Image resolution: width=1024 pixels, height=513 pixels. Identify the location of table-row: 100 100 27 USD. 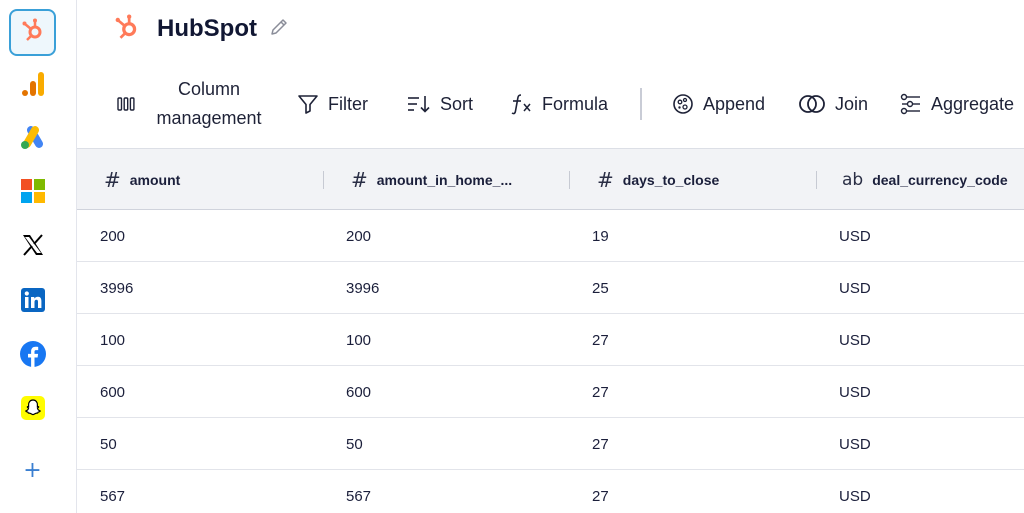
(550, 340).